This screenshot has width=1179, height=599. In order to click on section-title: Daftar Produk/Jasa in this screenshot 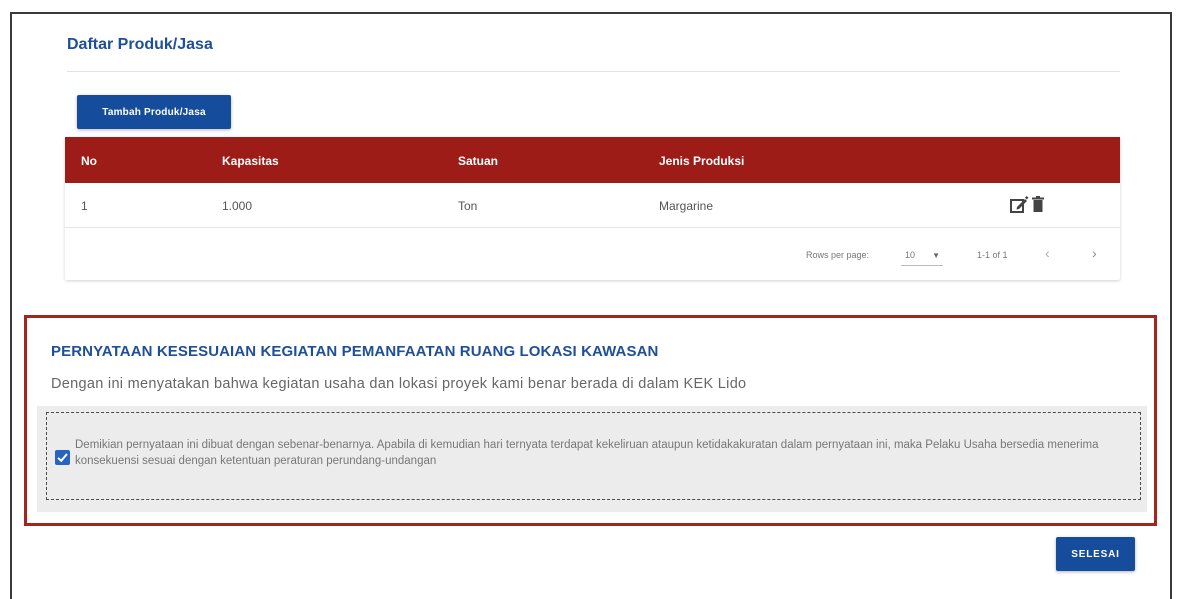, I will do `click(140, 44)`.